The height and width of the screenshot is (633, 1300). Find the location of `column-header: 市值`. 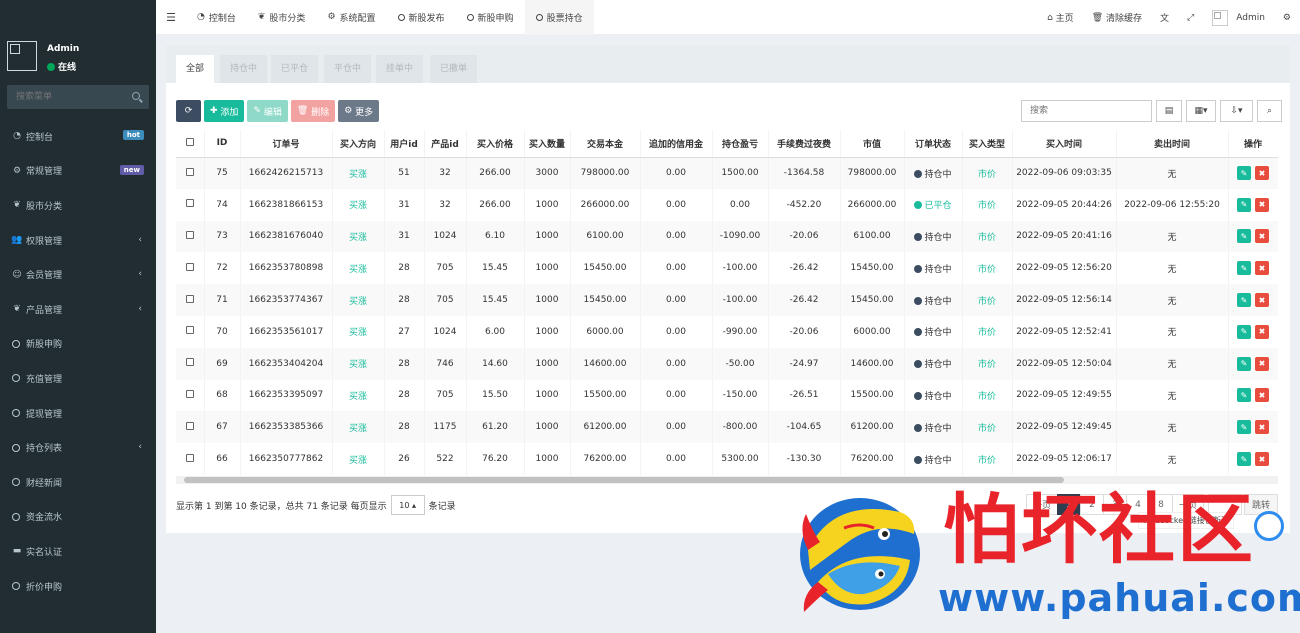

column-header: 市值 is located at coordinates (872, 144).